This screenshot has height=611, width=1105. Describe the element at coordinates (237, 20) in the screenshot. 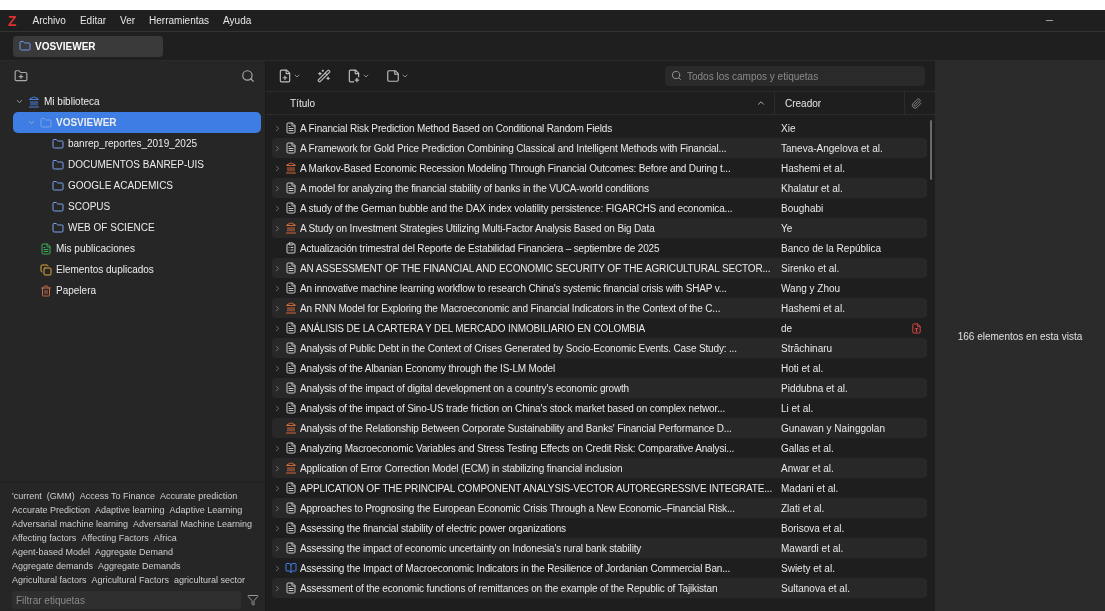

I see `menu-item: Ayuda` at that location.